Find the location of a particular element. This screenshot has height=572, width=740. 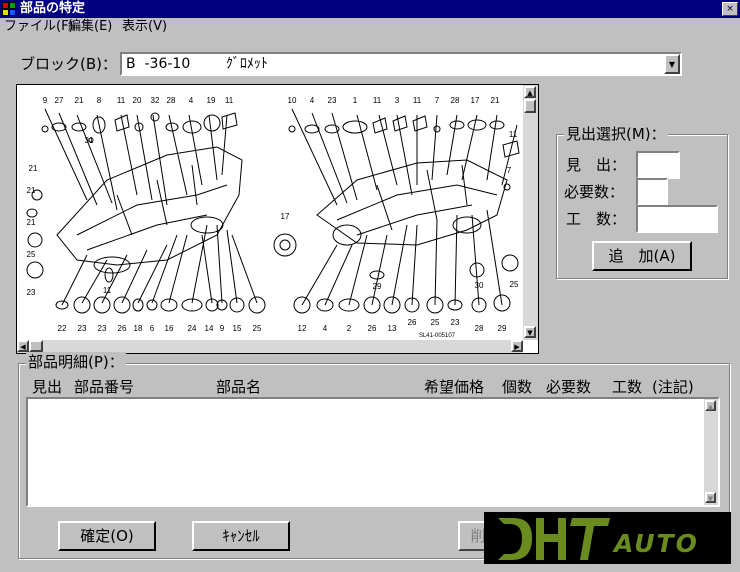

watermark-text: AUTO is located at coordinates (656, 543).